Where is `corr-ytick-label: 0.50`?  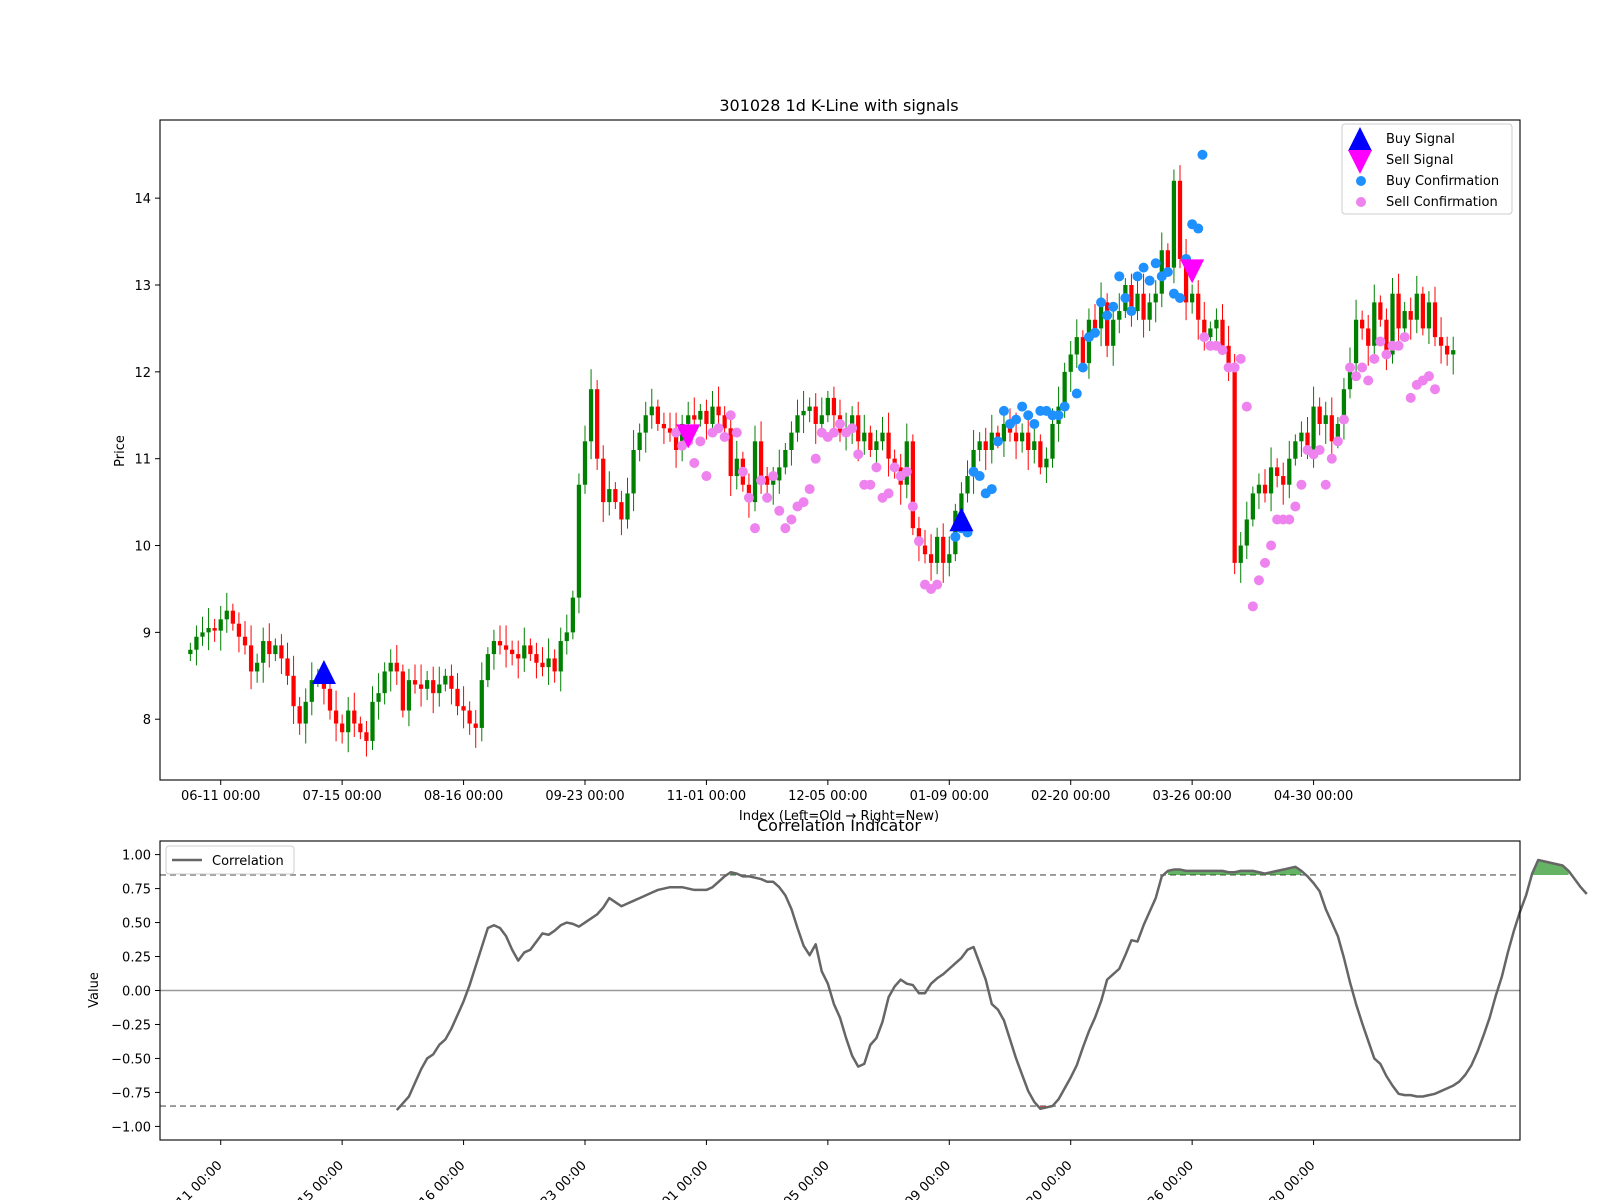 corr-ytick-label: 0.50 is located at coordinates (136, 924).